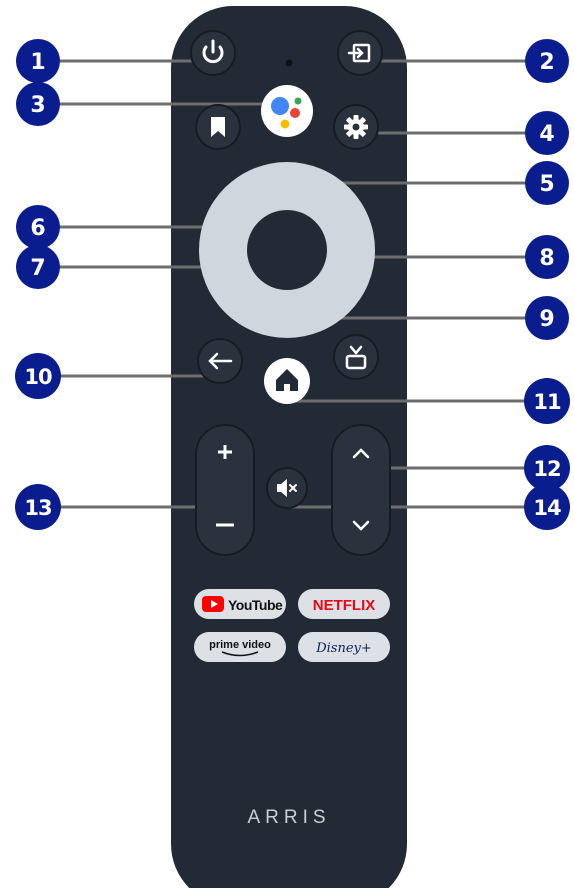 The image size is (574, 888). I want to click on callout-11-label: 11, so click(547, 402).